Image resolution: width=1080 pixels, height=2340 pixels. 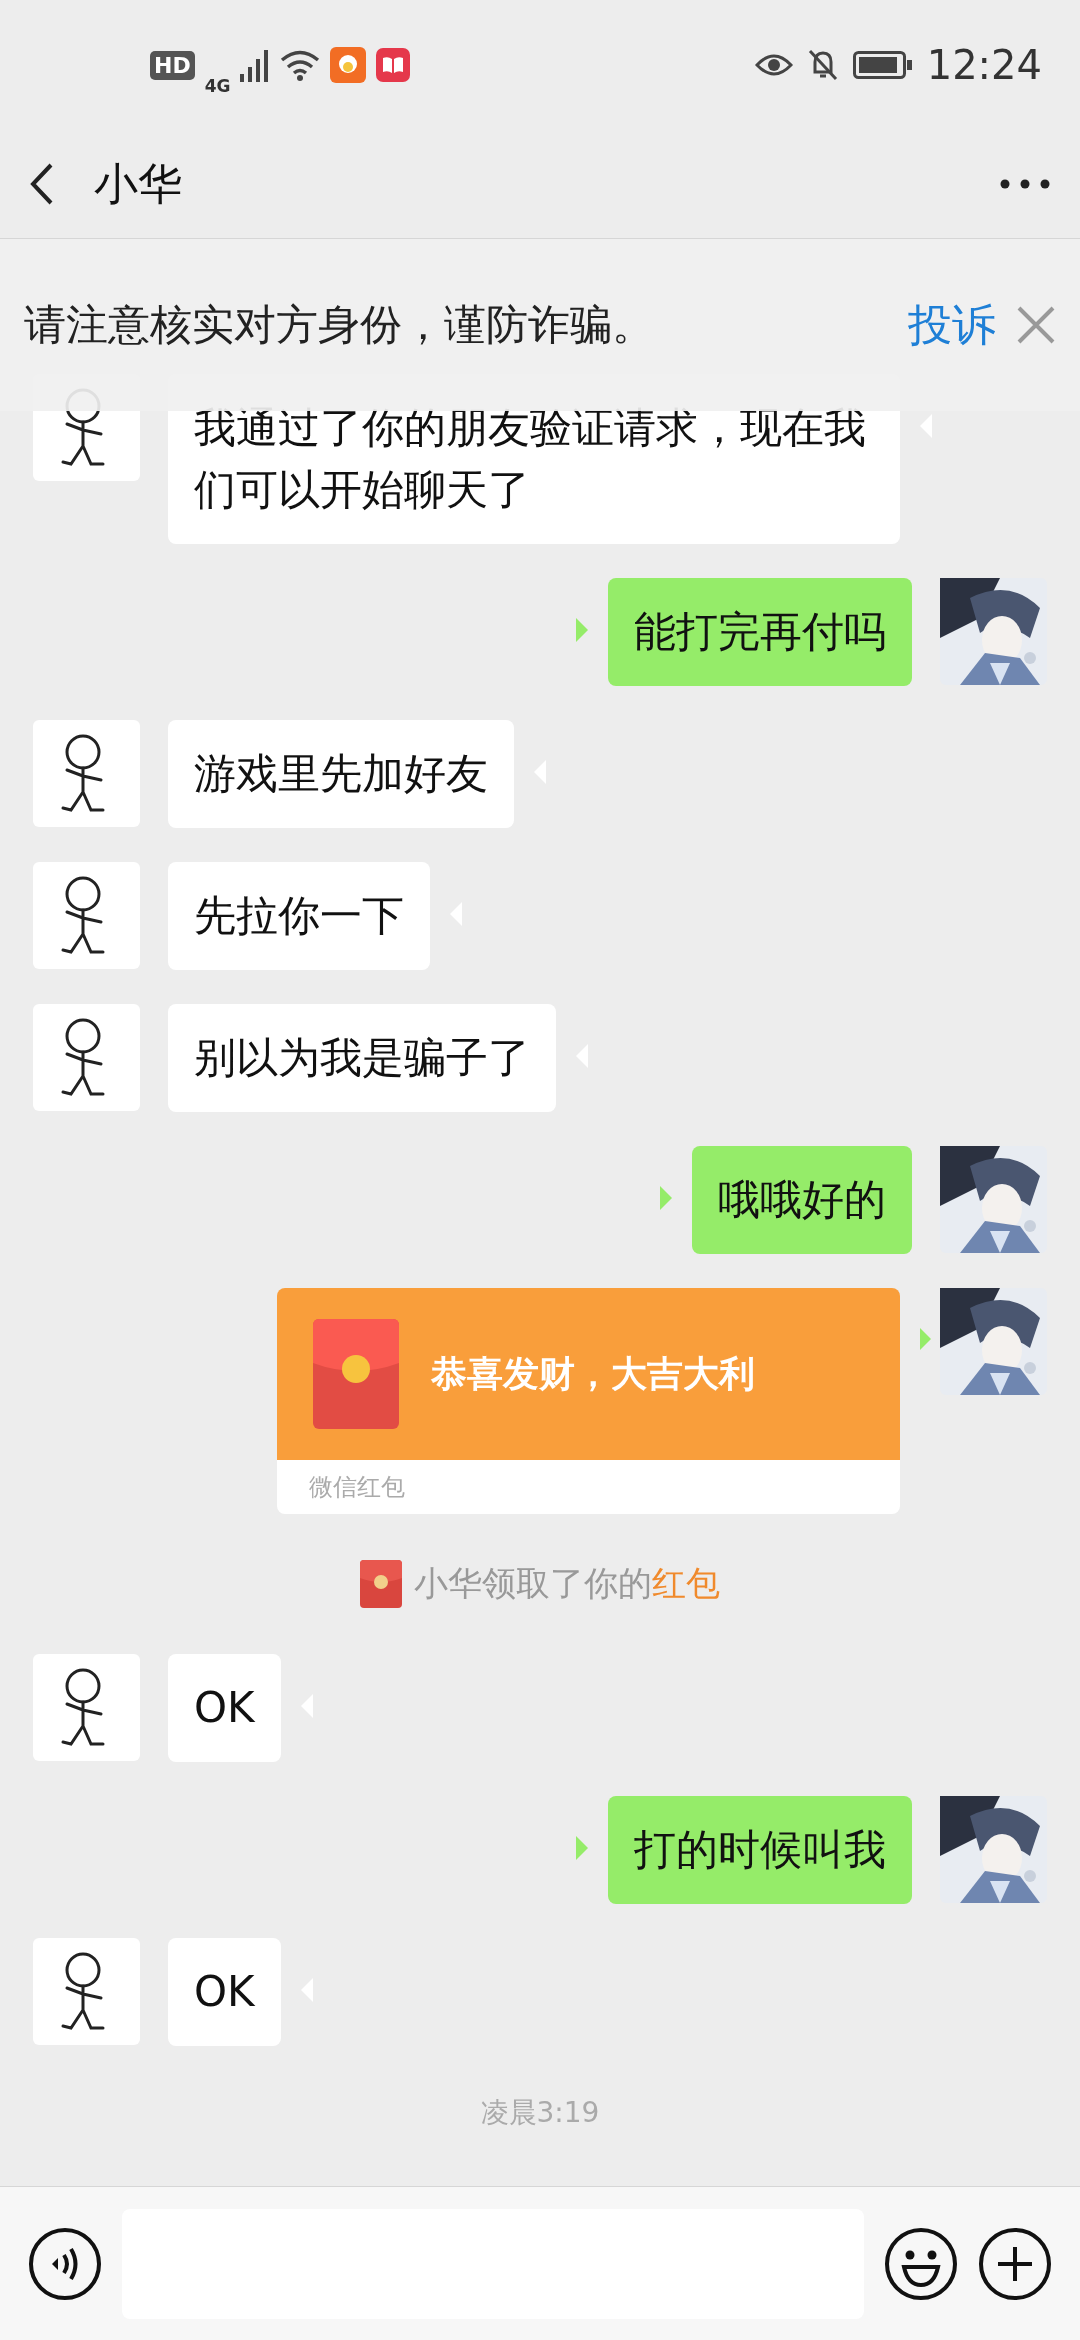 What do you see at coordinates (217, 86) in the screenshot?
I see `network-type: 4G` at bounding box center [217, 86].